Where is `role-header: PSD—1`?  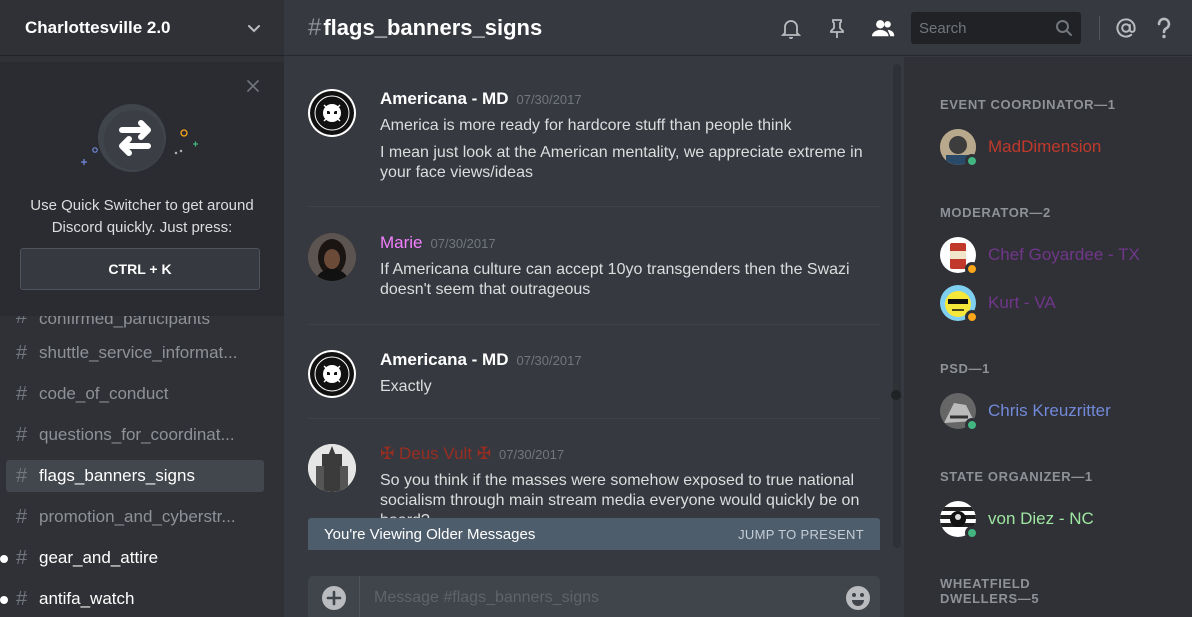 role-header: PSD—1 is located at coordinates (965, 368).